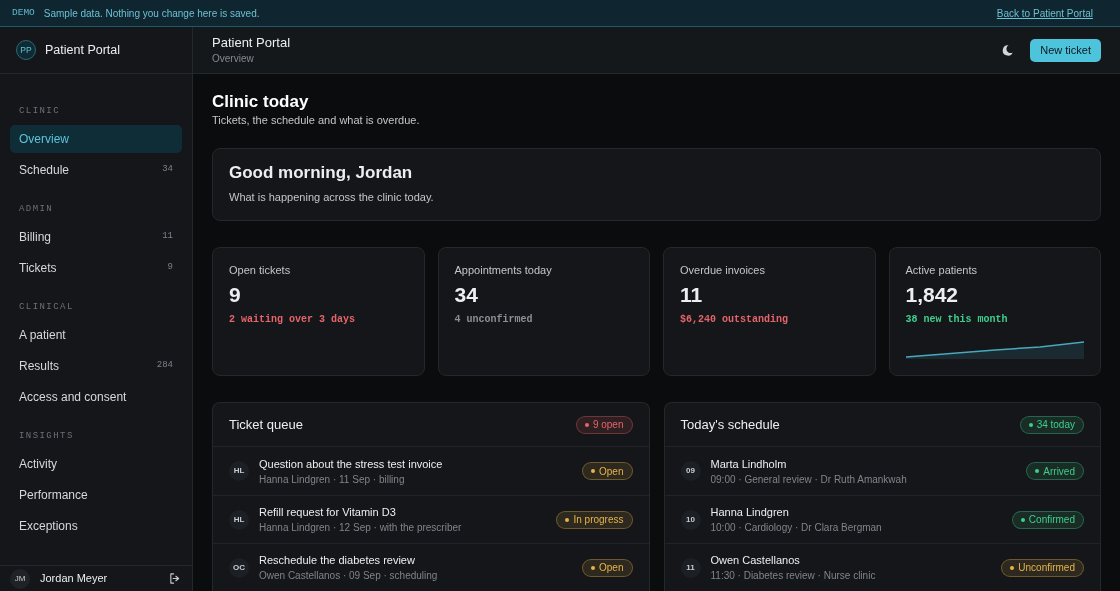 Image resolution: width=1120 pixels, height=591 pixels. I want to click on brand-name: Patient Portal, so click(83, 50).